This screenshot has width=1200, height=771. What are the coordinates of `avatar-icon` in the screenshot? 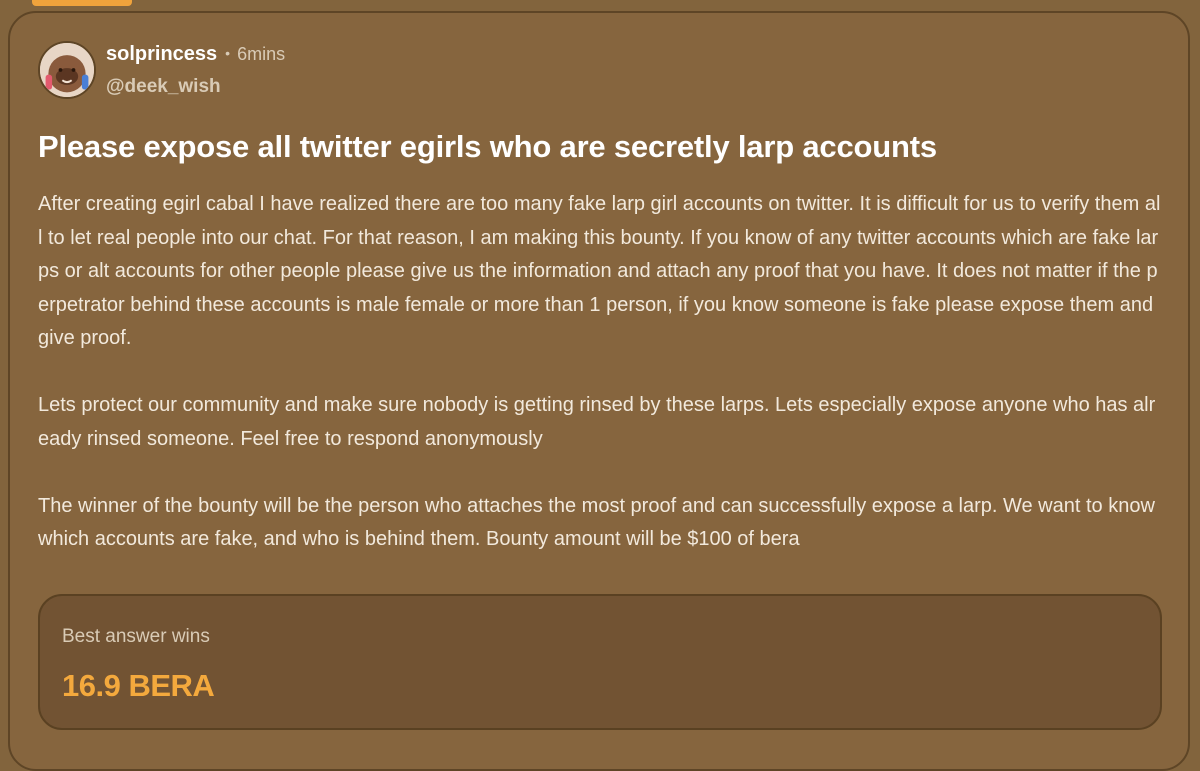 It's located at (67, 70).